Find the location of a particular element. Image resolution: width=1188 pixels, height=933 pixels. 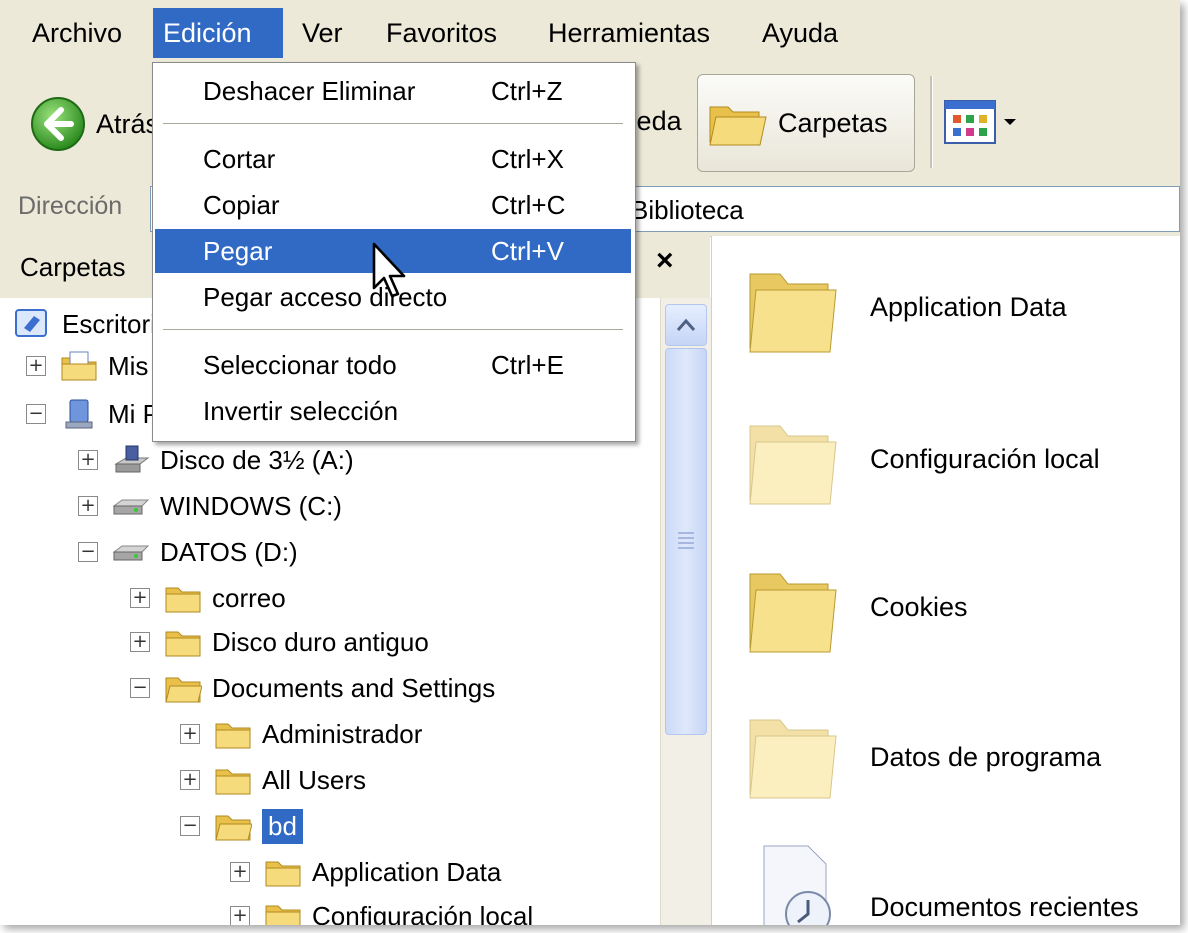

tree-item-windows-c: + WINDOWS (C:) is located at coordinates (210, 506).